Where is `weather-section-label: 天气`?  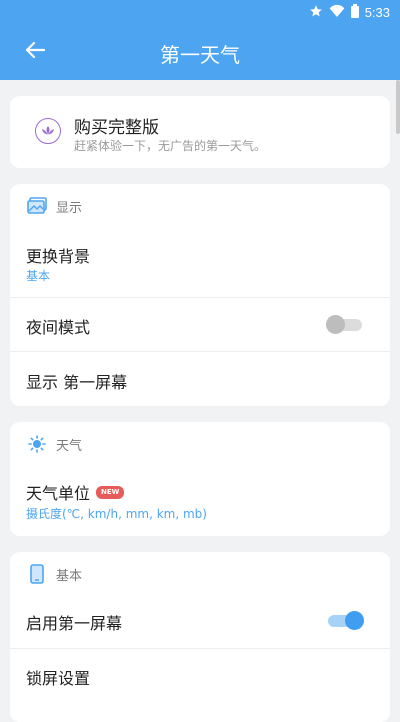
weather-section-label: 天气 is located at coordinates (69, 446).